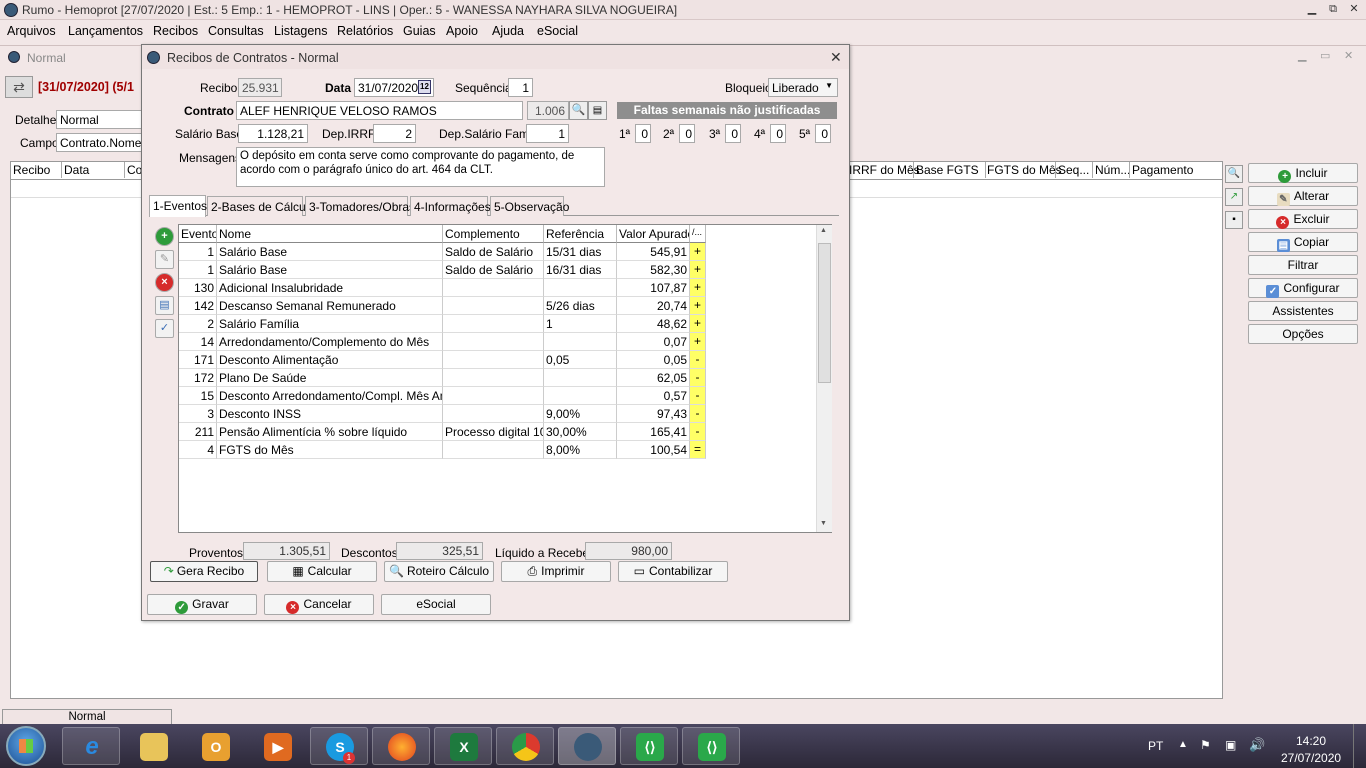  Describe the element at coordinates (436, 604) in the screenshot. I see `esocial-button: eSocial` at that location.